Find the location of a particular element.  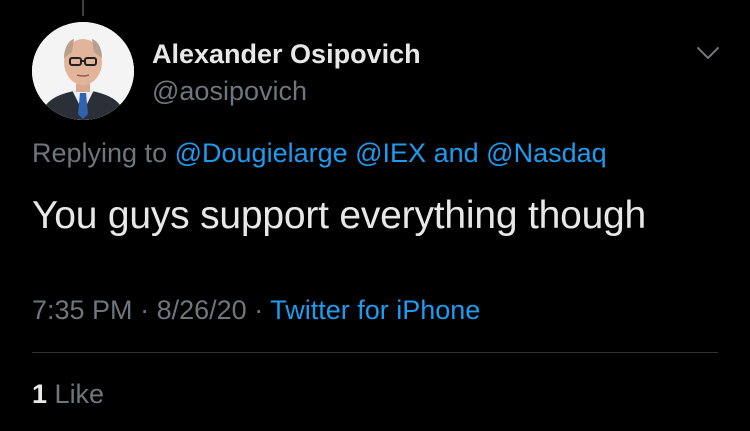

profile-photo-icon is located at coordinates (83, 71).